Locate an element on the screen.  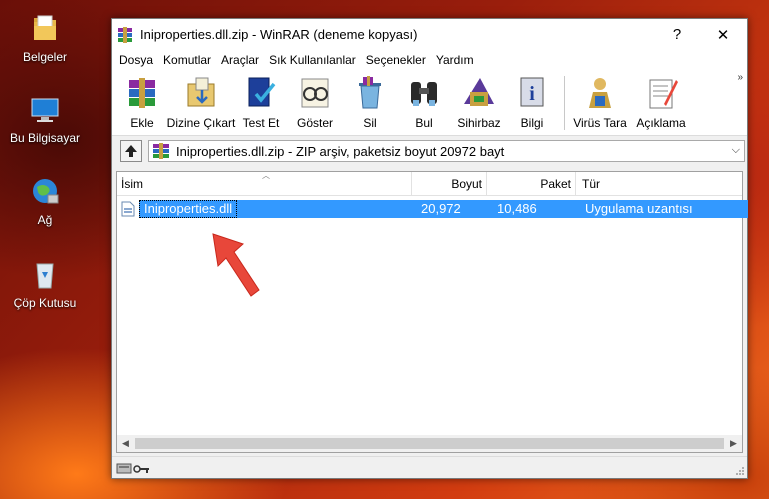
toolbar-delete-button: Sil is located at coordinates (370, 103).